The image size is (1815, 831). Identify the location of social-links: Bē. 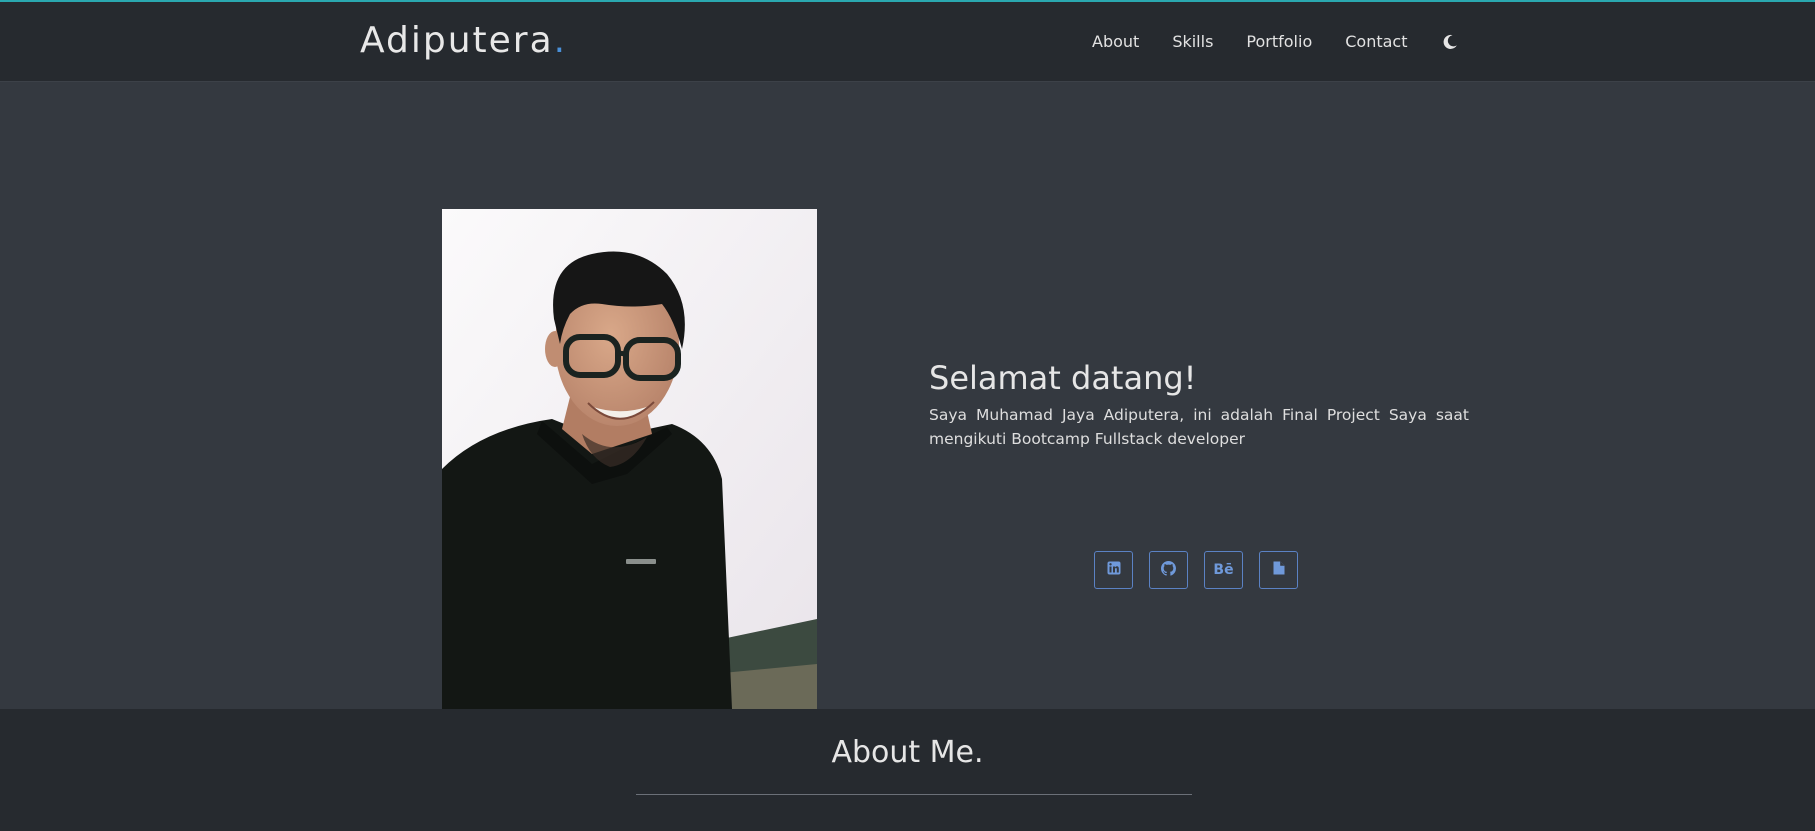
(1196, 570).